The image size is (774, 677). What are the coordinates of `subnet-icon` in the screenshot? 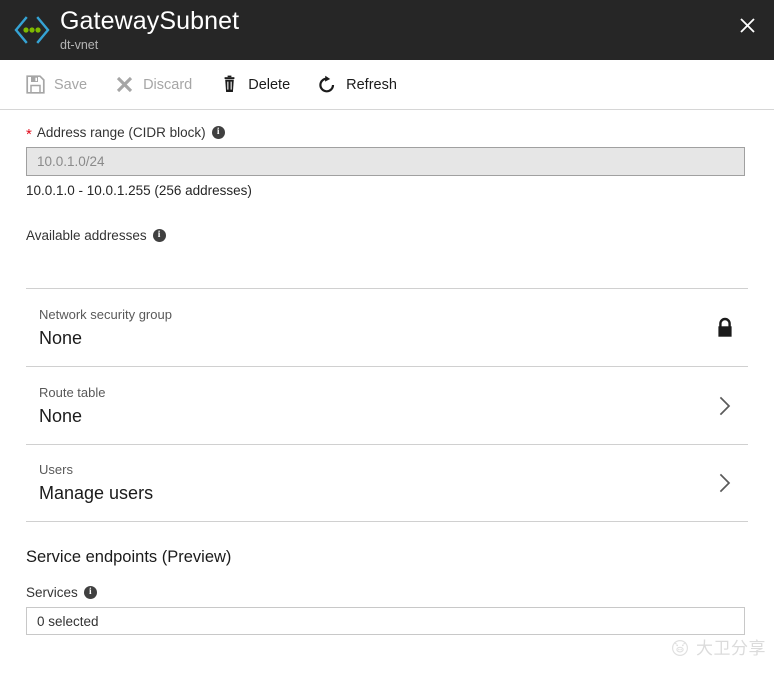 It's located at (32, 30).